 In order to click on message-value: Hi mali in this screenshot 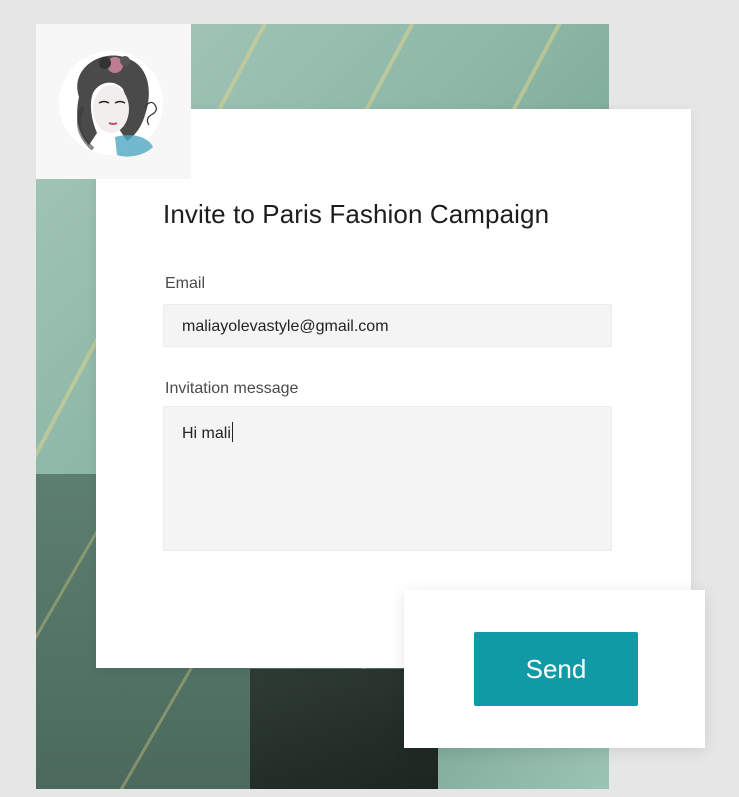, I will do `click(206, 433)`.